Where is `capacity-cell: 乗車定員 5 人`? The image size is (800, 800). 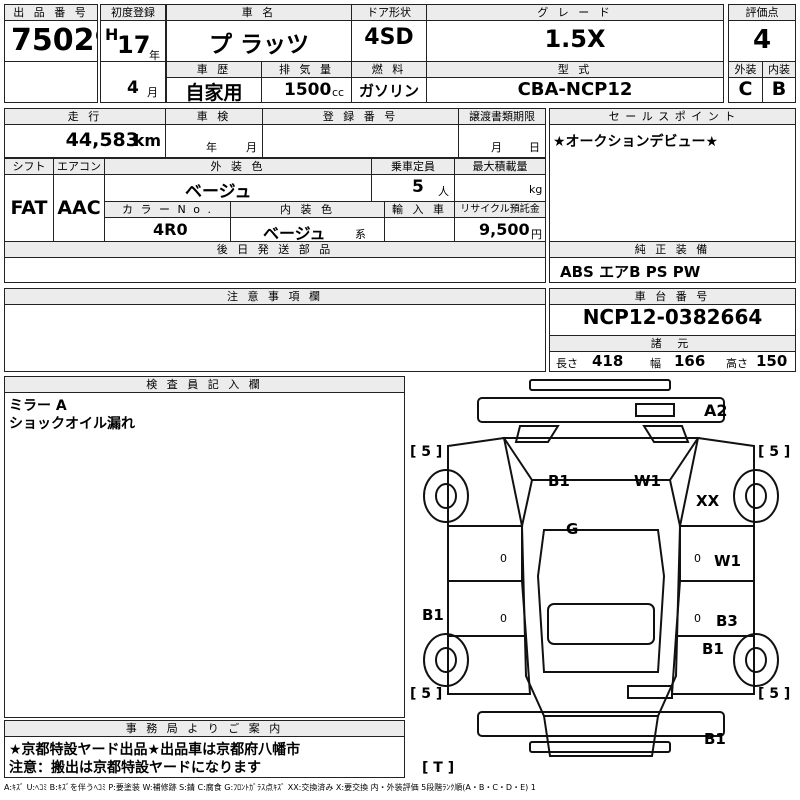
capacity-cell: 乗車定員 5 人 is located at coordinates (413, 180).